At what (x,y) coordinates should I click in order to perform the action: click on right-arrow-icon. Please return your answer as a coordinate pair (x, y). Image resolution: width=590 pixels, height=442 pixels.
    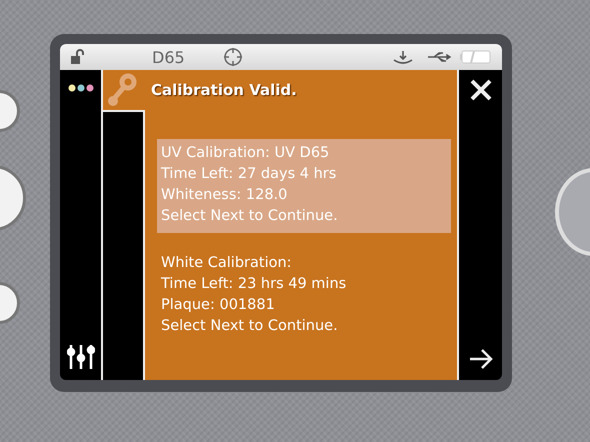
    Looking at the image, I should click on (481, 359).